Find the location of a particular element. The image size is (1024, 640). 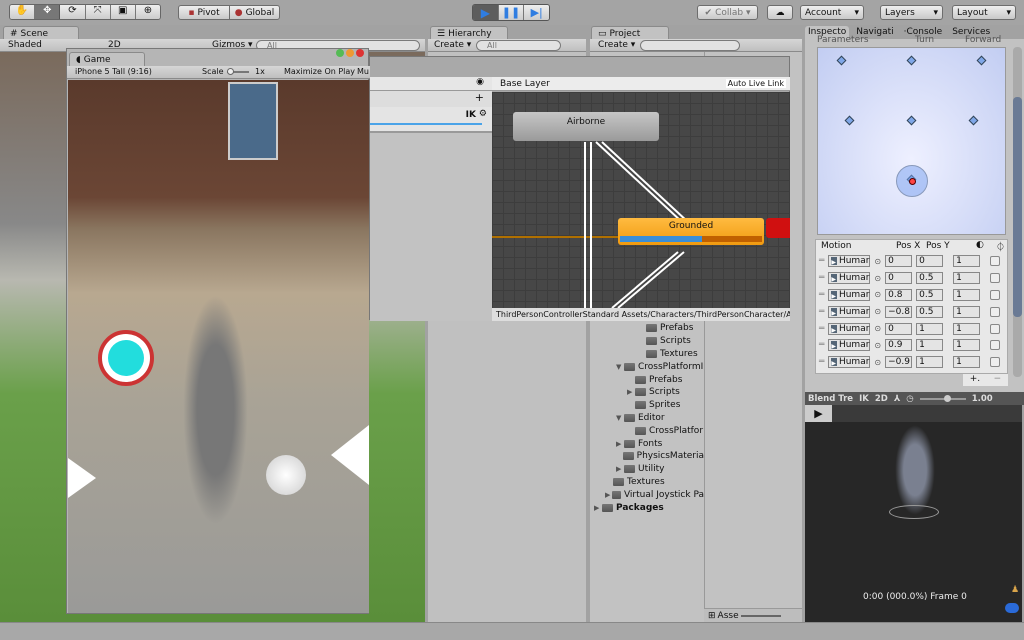

pos-y-field: 0 is located at coordinates (930, 261).